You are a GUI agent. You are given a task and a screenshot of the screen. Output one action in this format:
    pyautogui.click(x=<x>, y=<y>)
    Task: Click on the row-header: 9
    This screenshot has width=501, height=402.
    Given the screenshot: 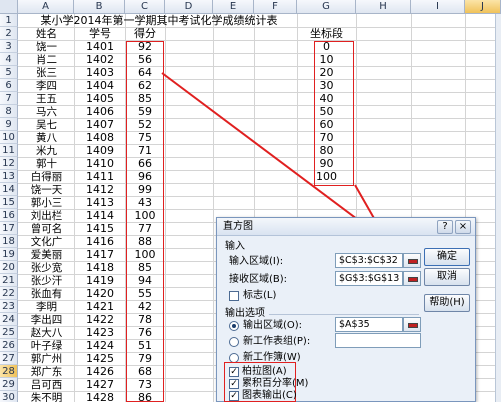 What is the action you would take?
    pyautogui.click(x=9, y=124)
    